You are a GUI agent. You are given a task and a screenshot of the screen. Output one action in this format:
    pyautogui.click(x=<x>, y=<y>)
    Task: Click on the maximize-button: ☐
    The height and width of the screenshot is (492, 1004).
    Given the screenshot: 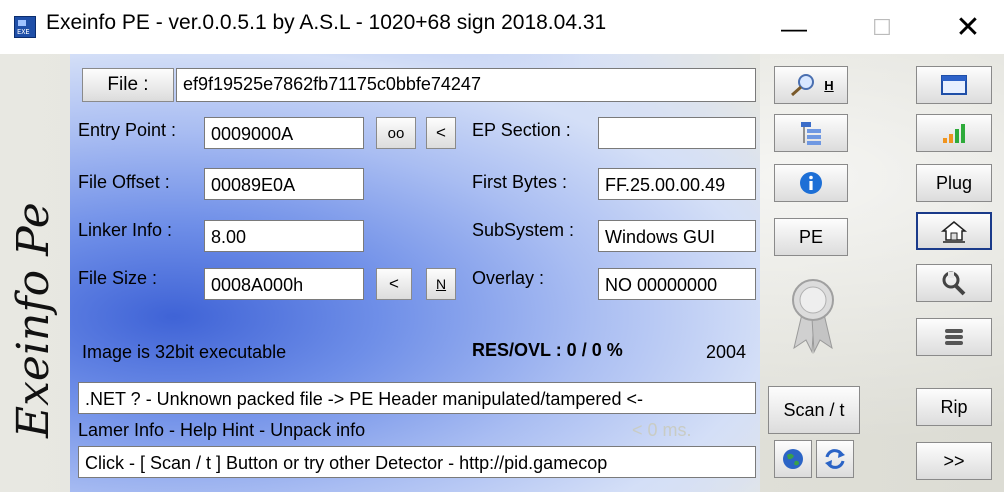 What is the action you would take?
    pyautogui.click(x=882, y=28)
    